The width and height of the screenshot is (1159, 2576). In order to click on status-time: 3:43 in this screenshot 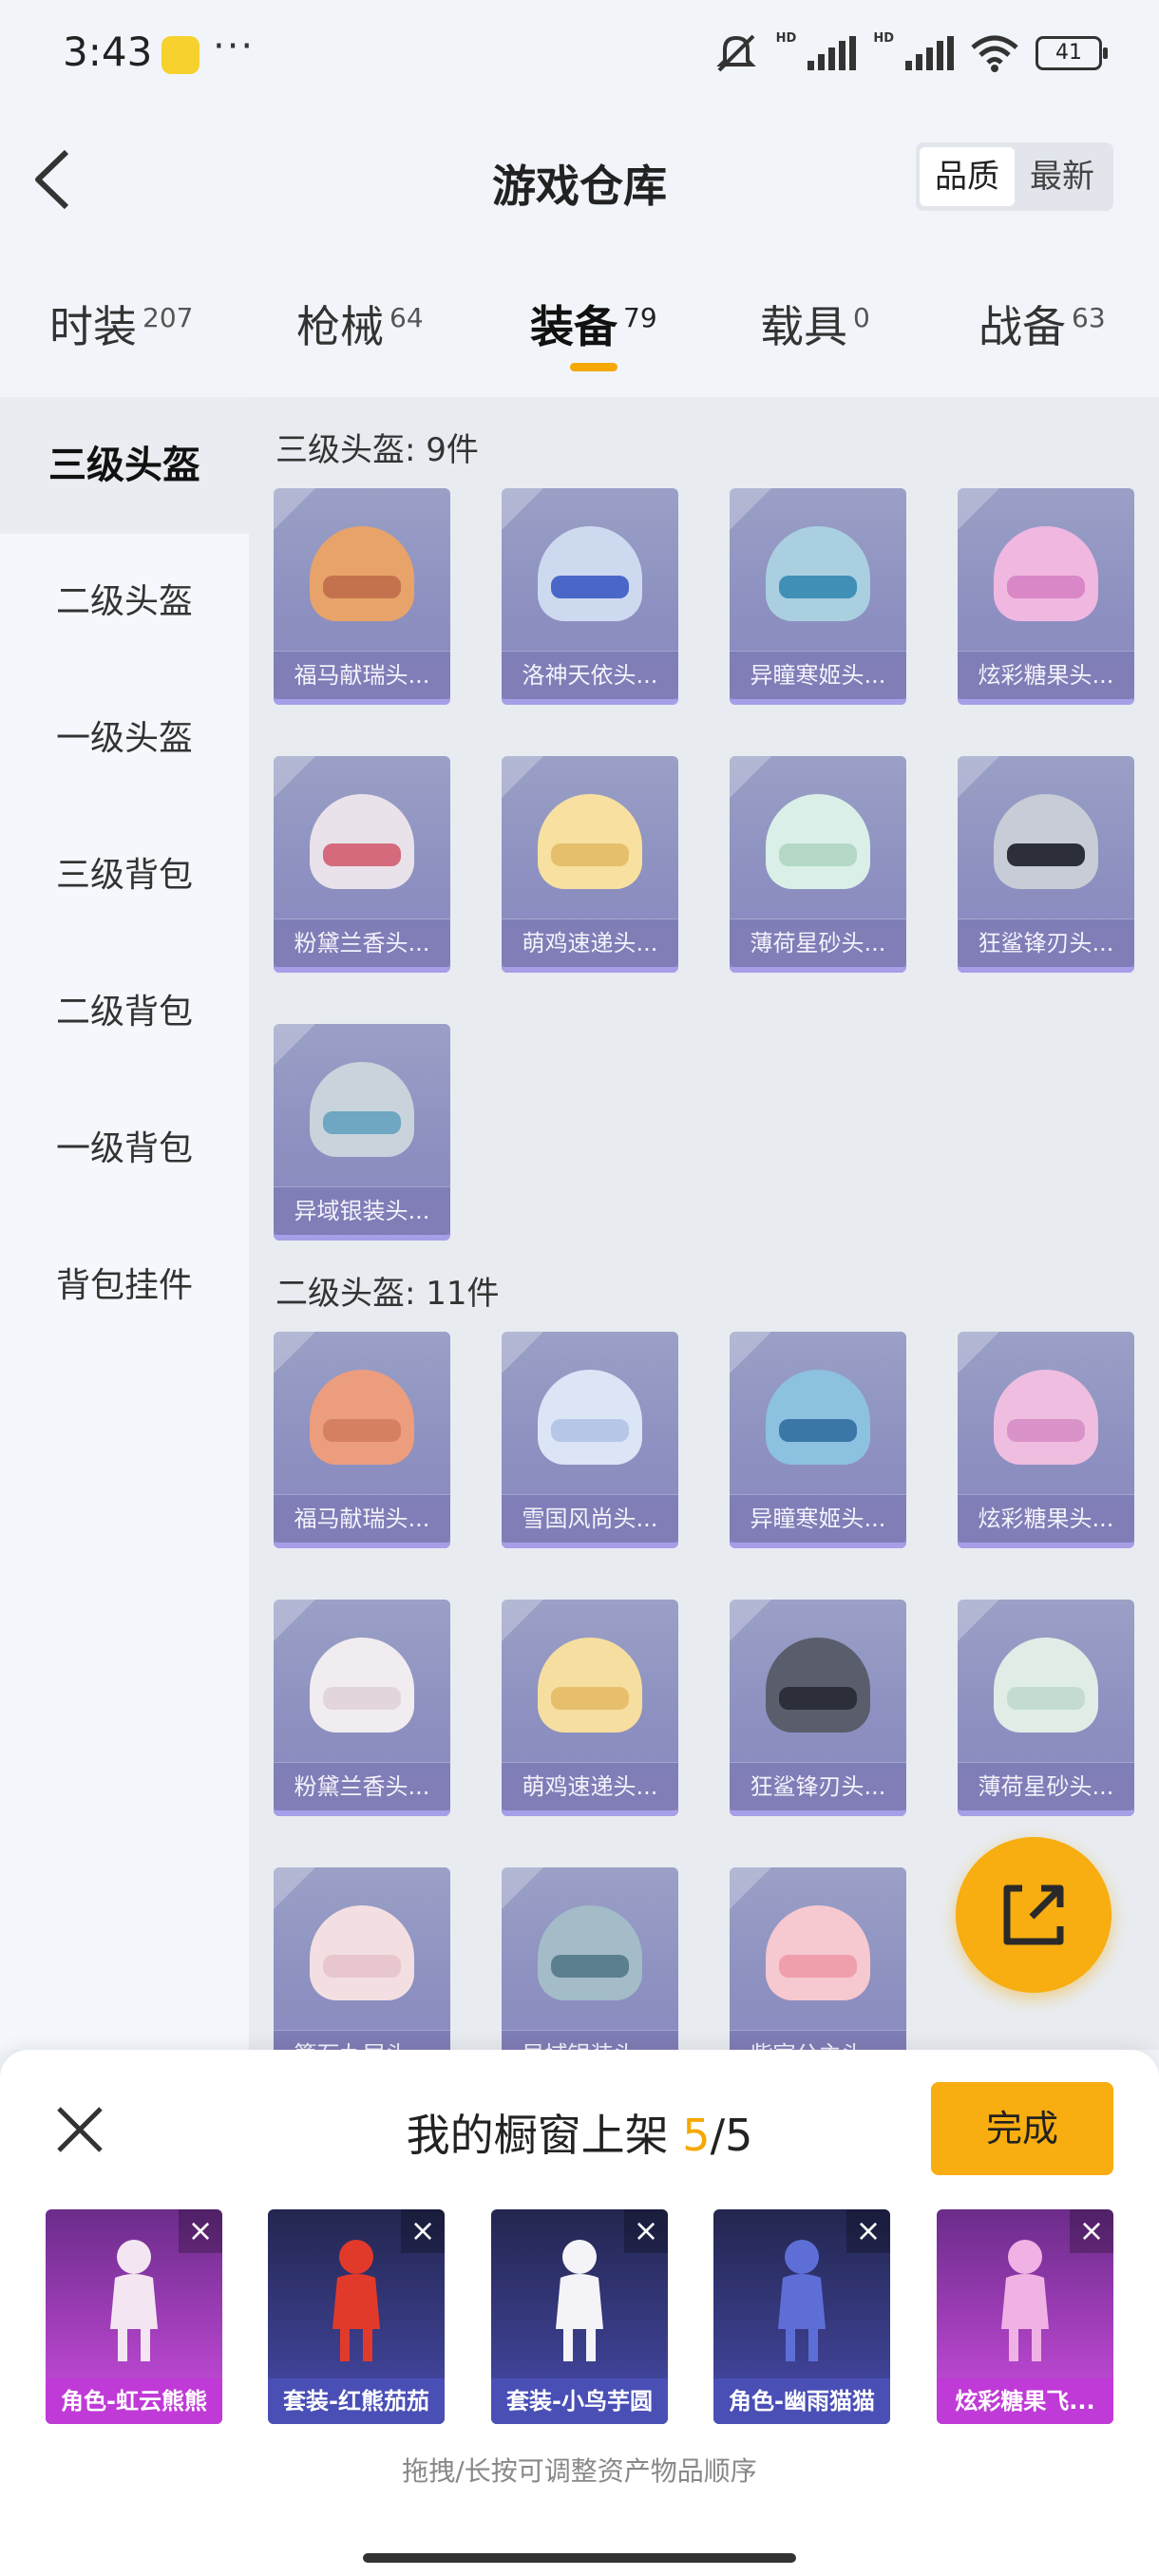, I will do `click(108, 51)`.